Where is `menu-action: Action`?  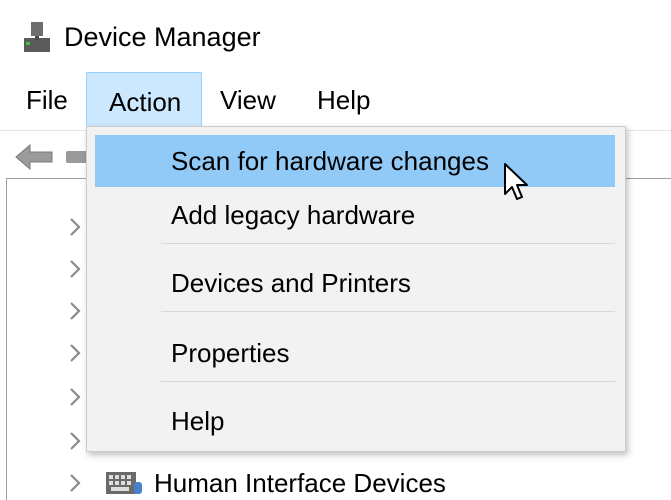 menu-action: Action is located at coordinates (144, 100).